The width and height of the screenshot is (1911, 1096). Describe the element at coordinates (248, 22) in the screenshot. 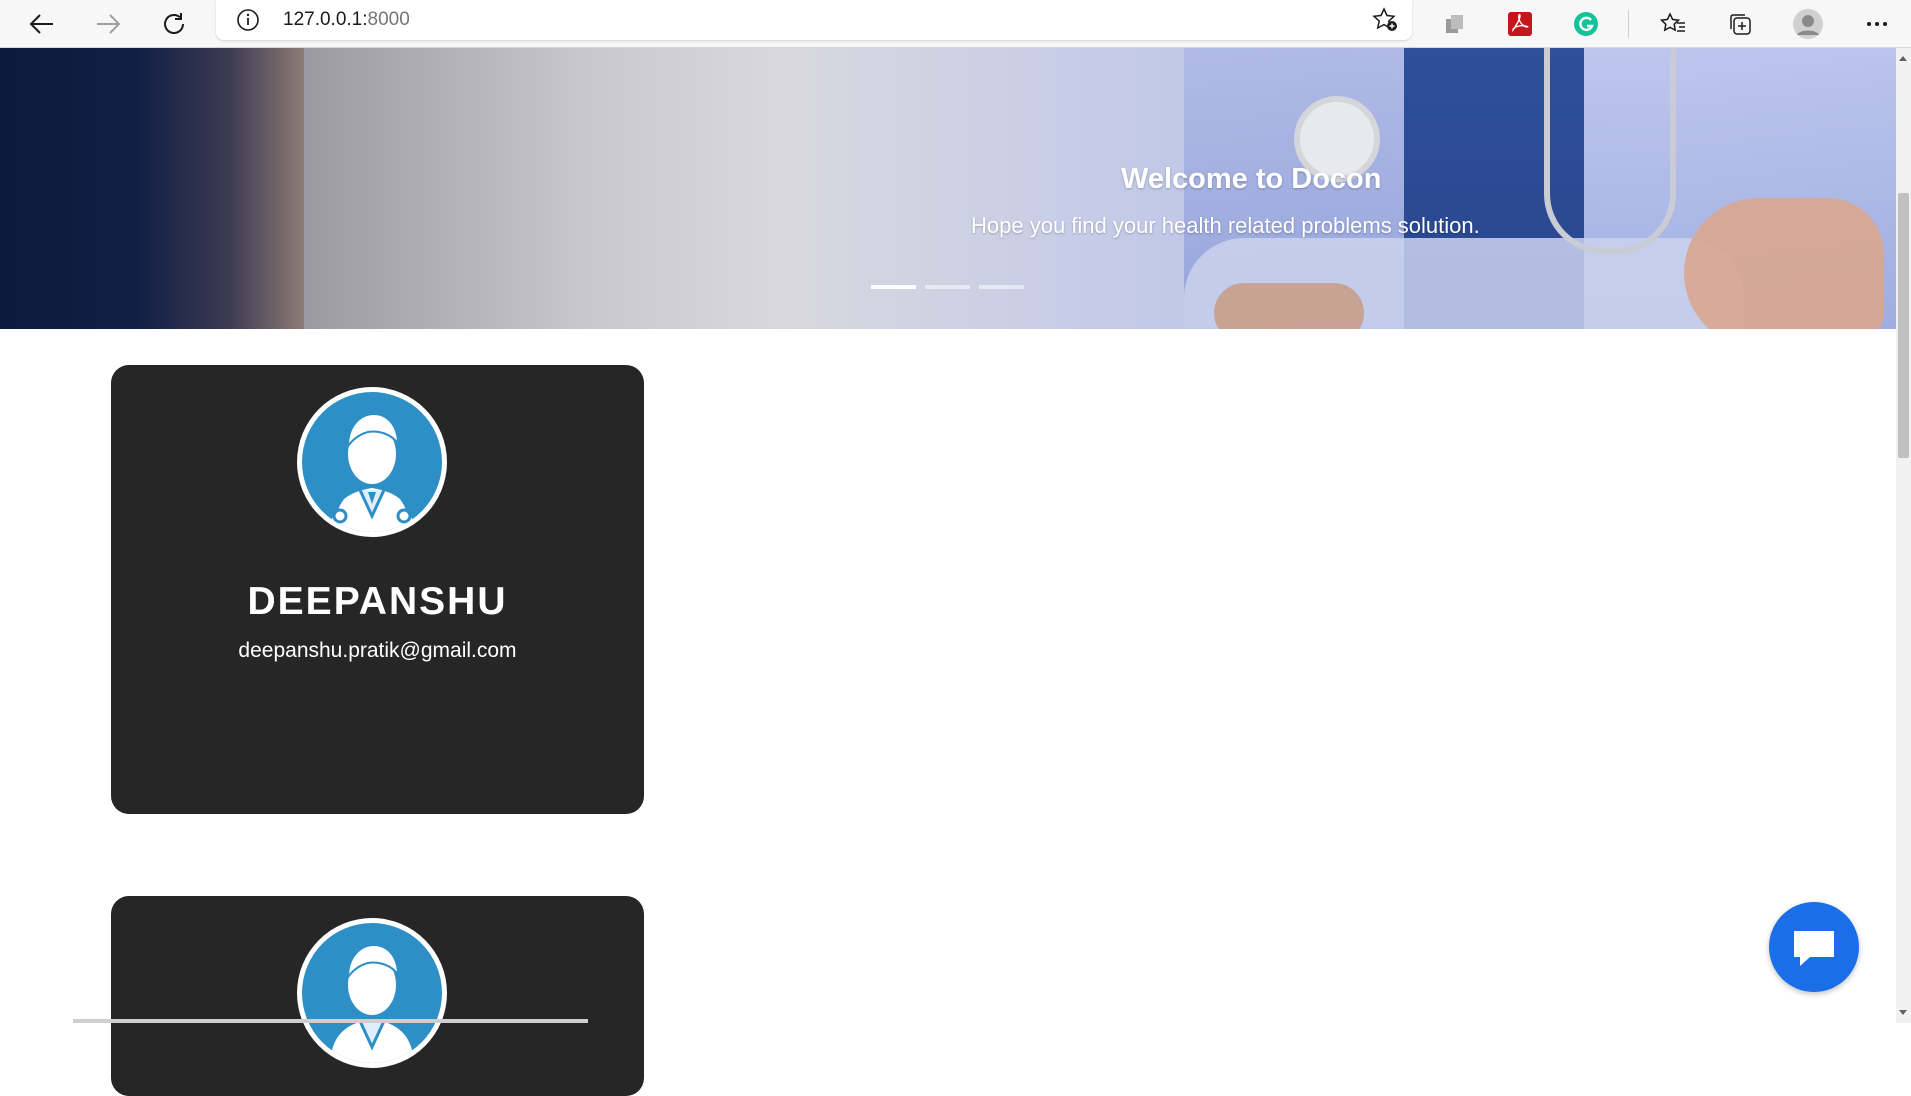

I see `info-icon` at that location.